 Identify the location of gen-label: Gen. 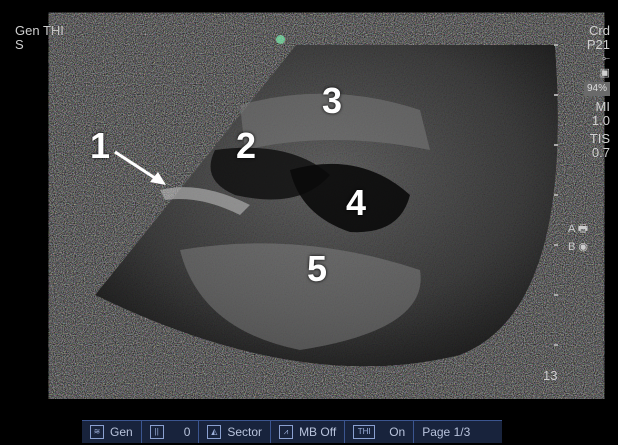
(121, 432).